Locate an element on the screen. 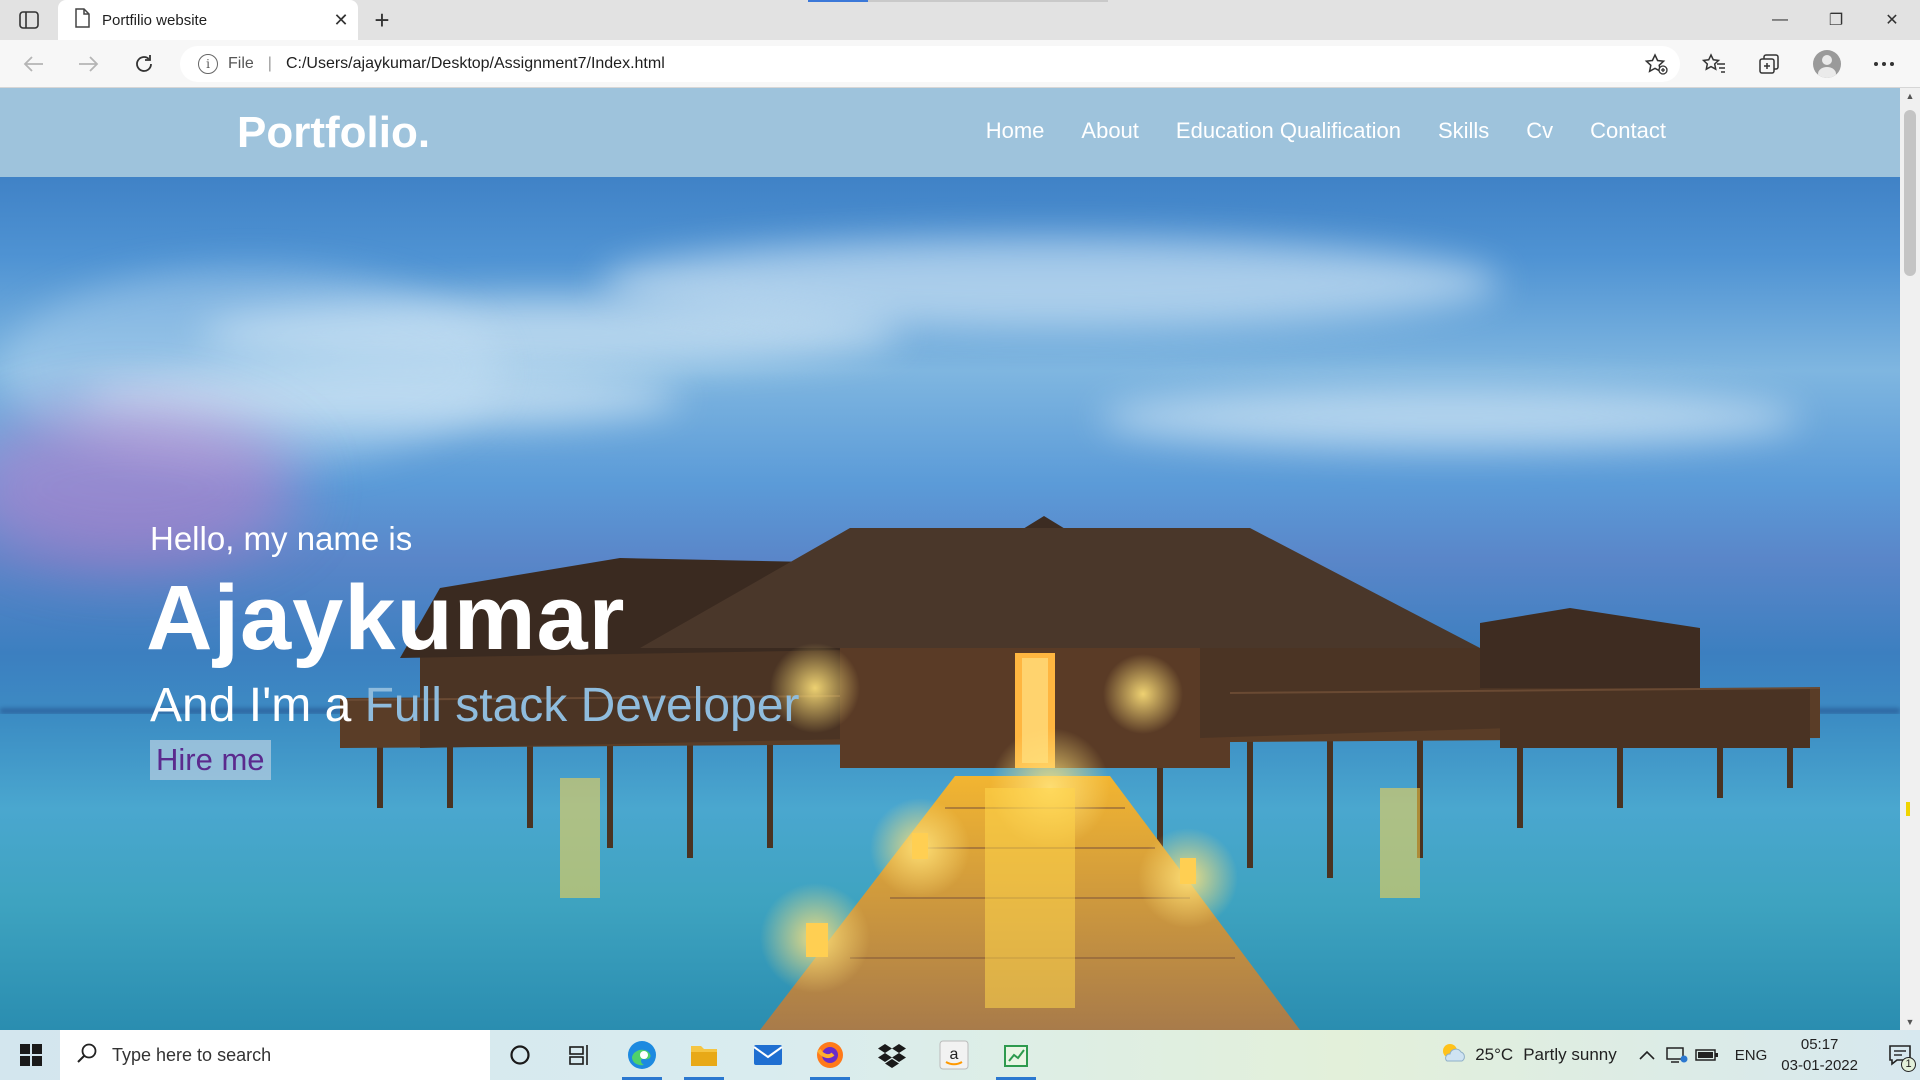 The width and height of the screenshot is (1920, 1080). amazon-icon: a is located at coordinates (954, 1055).